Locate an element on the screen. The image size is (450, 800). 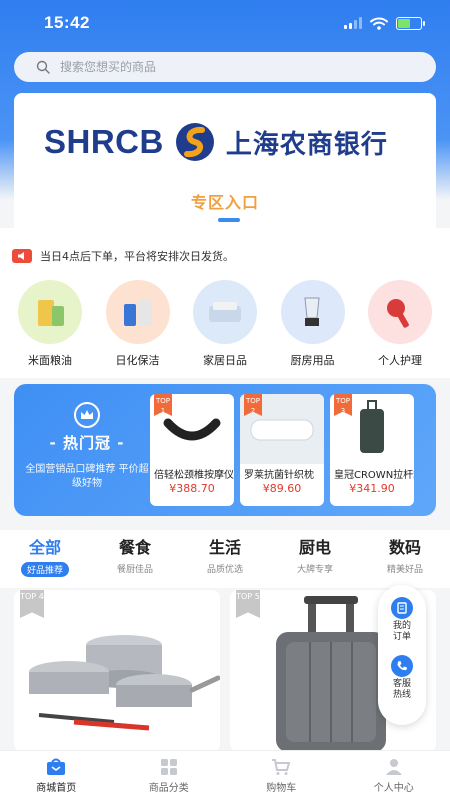
tab-appliance: 厨电 大牌专享 is located at coordinates (315, 559).